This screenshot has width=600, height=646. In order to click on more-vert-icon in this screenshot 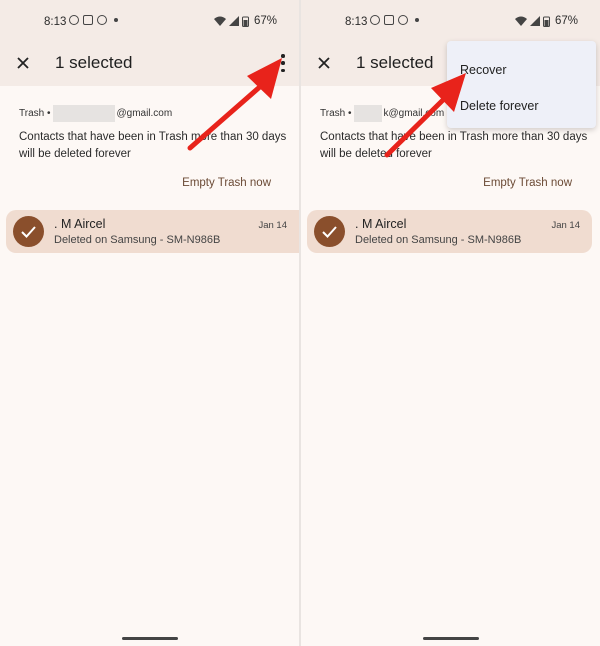, I will do `click(283, 63)`.